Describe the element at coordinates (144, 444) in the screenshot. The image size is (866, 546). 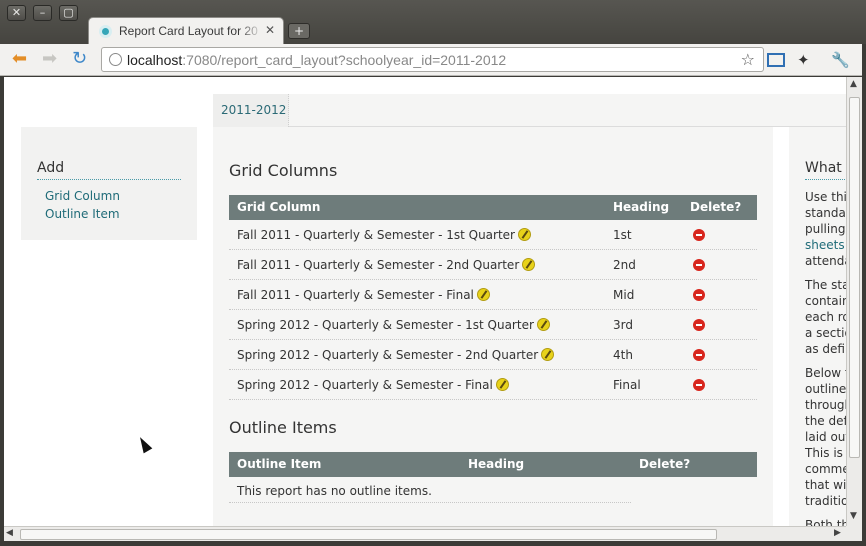
I see `mouse-cursor-icon` at that location.